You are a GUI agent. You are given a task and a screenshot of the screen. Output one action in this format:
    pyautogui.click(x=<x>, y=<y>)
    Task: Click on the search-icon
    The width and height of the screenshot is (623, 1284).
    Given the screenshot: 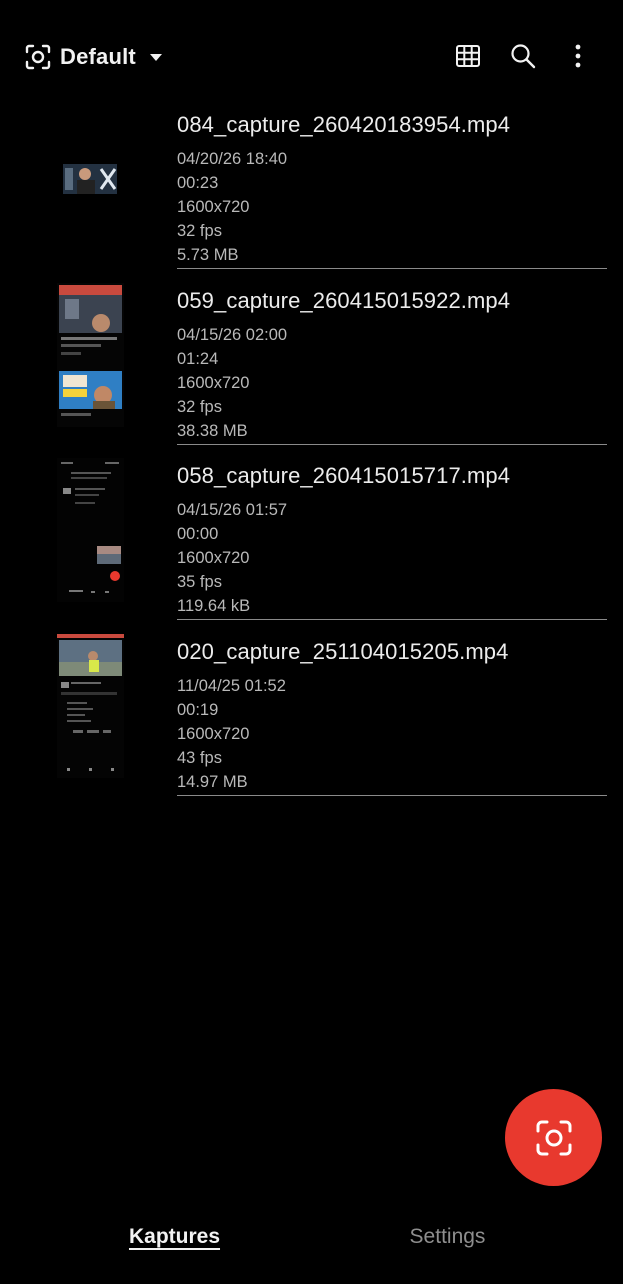 What is the action you would take?
    pyautogui.click(x=523, y=56)
    